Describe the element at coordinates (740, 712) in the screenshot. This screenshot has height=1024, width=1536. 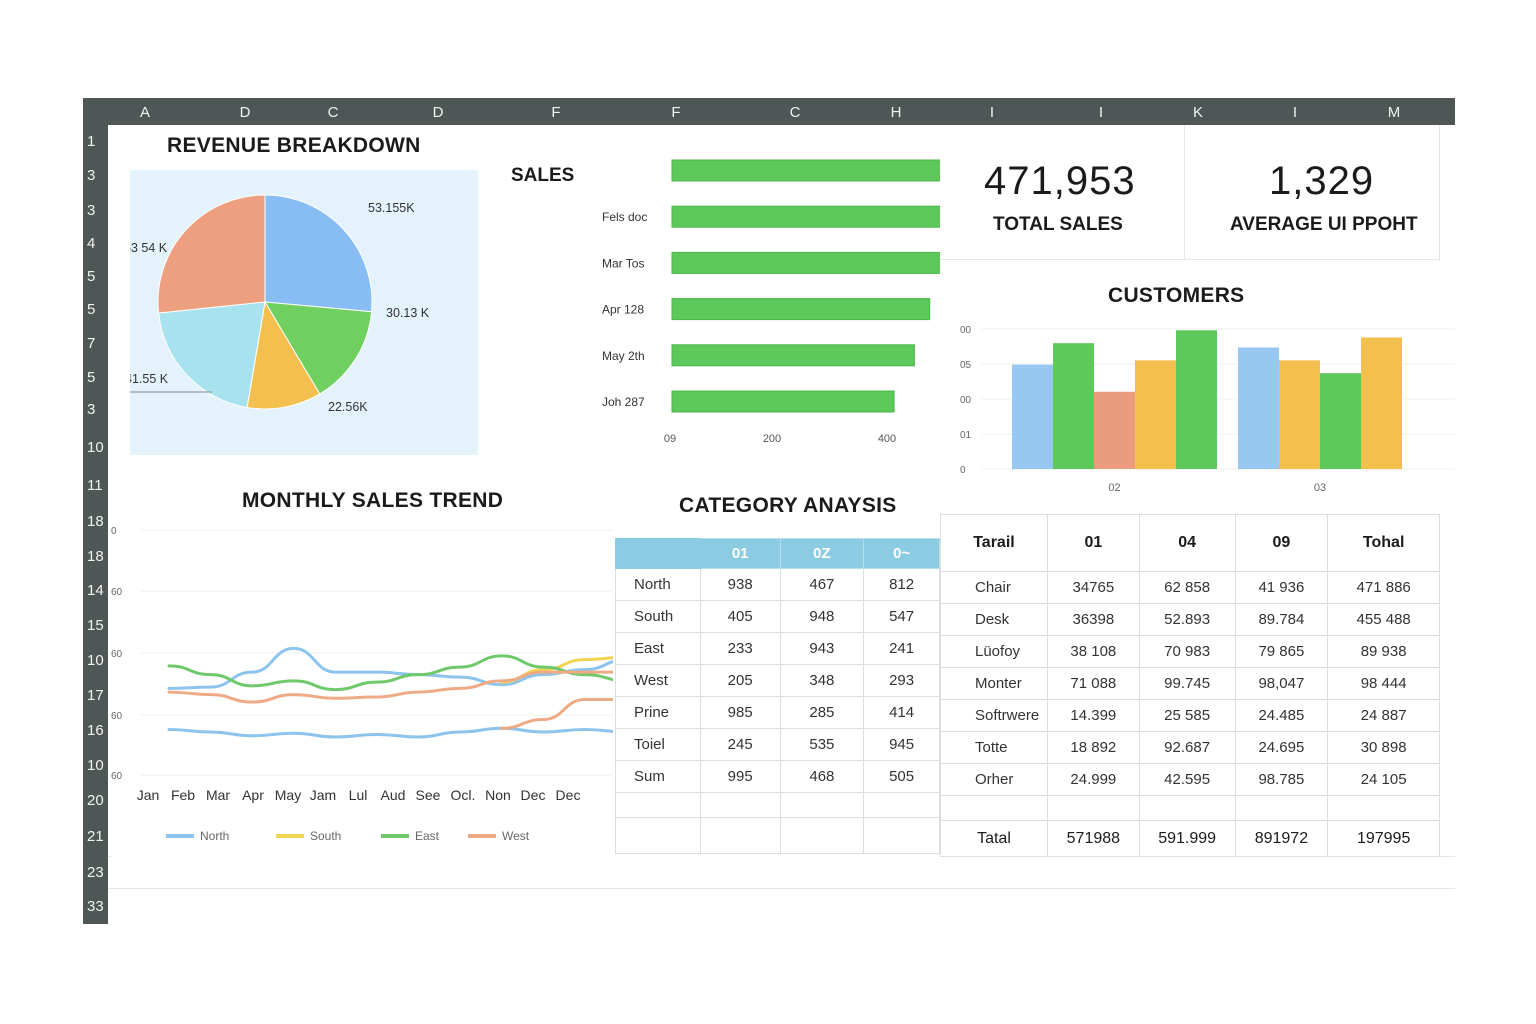
I see `table-cell: 985` at that location.